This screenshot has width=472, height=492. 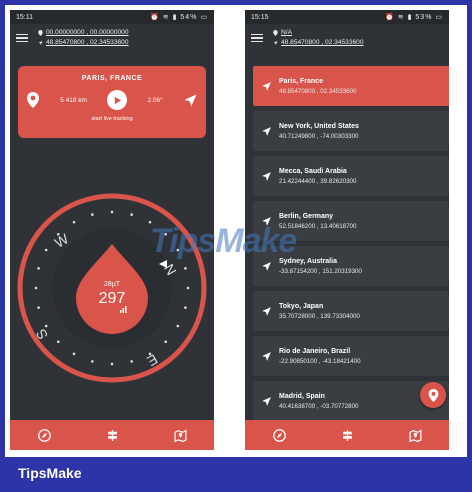 What do you see at coordinates (319, 136) in the screenshot?
I see `location-coordinates: 40.71249800 , -74.00303300` at bounding box center [319, 136].